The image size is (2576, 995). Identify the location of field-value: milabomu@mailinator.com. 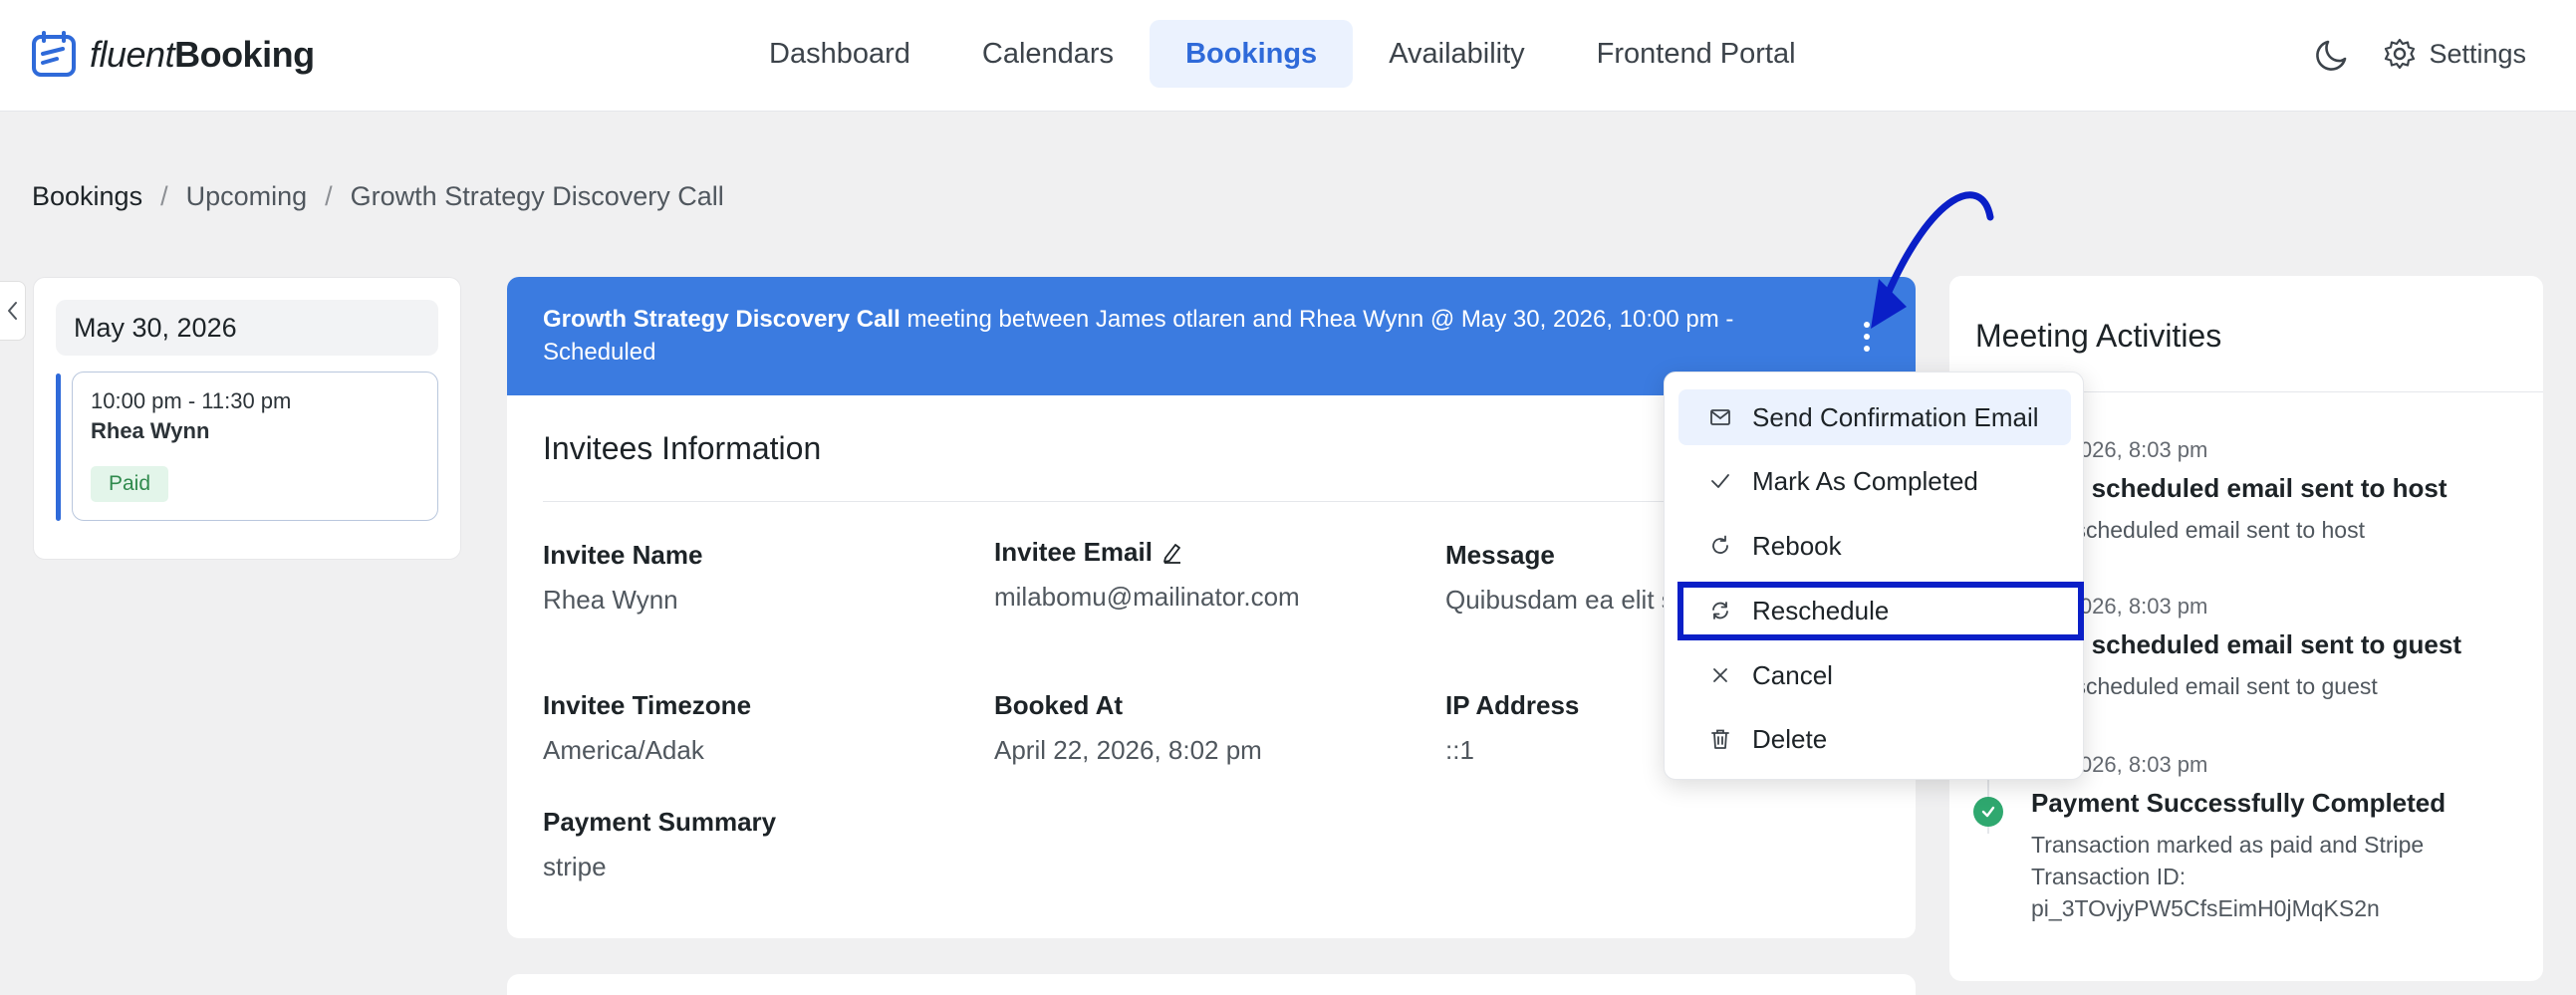
(1147, 597).